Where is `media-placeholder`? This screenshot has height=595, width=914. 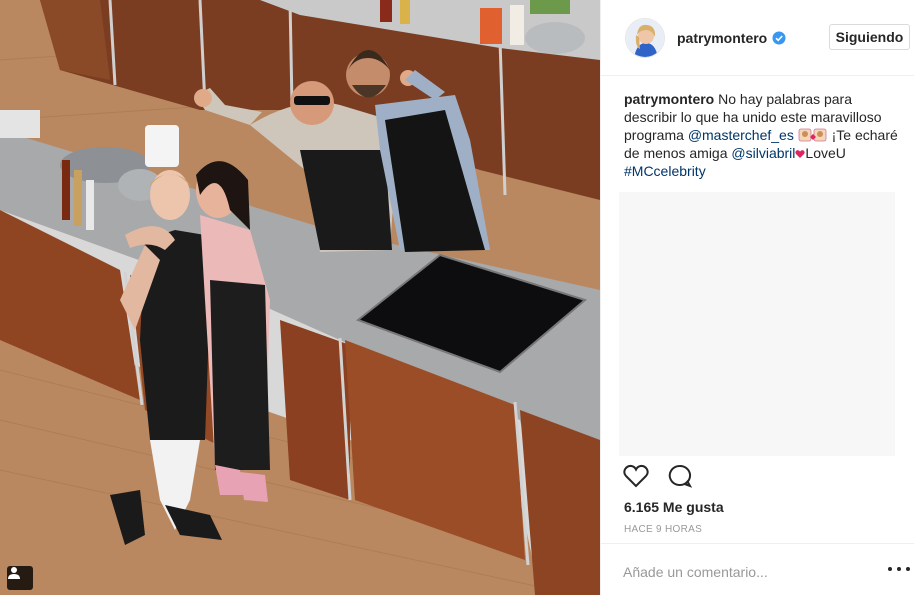 media-placeholder is located at coordinates (757, 324).